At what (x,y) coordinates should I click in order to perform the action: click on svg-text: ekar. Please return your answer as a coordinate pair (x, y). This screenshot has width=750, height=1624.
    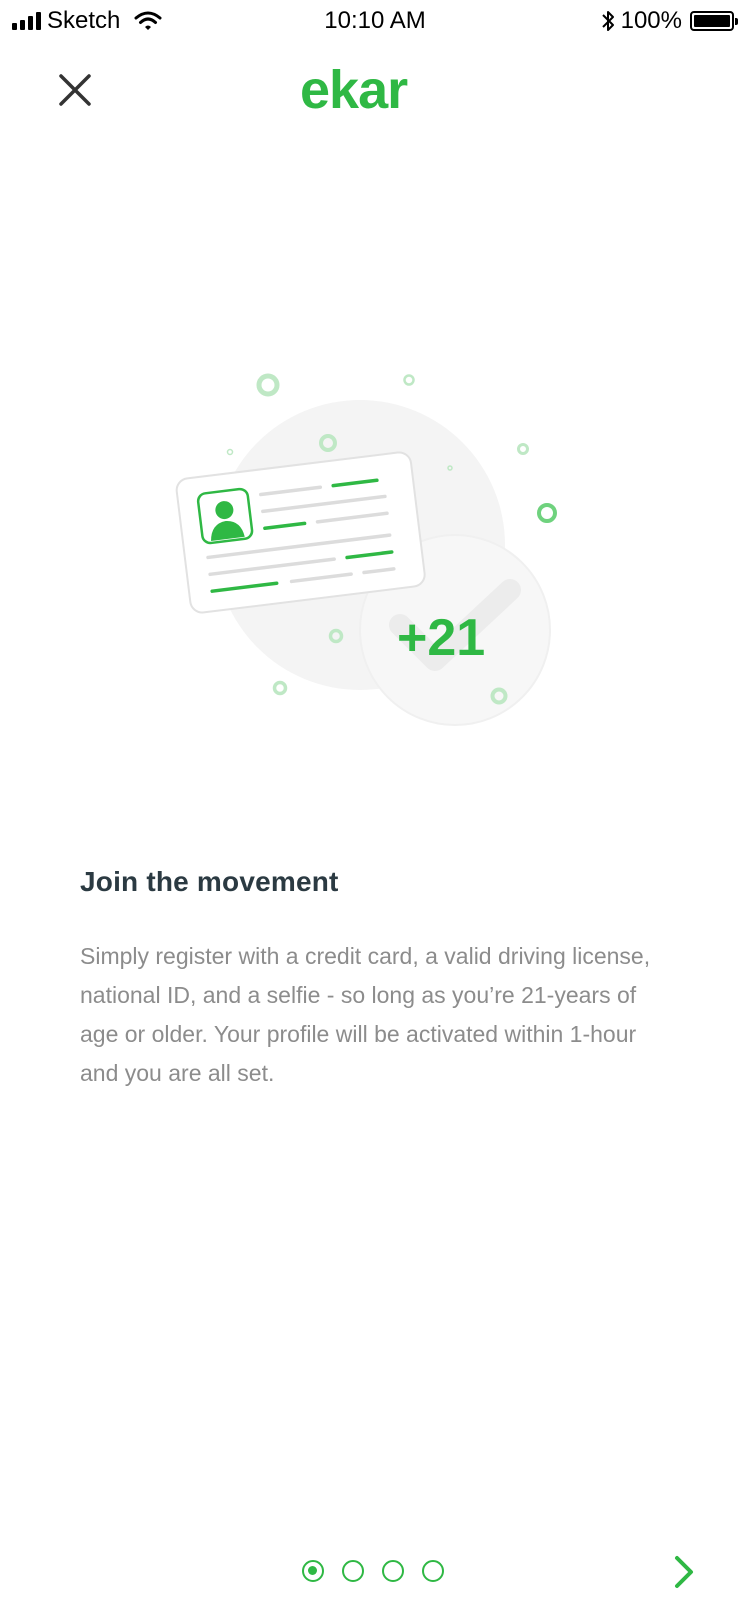
    Looking at the image, I should click on (354, 90).